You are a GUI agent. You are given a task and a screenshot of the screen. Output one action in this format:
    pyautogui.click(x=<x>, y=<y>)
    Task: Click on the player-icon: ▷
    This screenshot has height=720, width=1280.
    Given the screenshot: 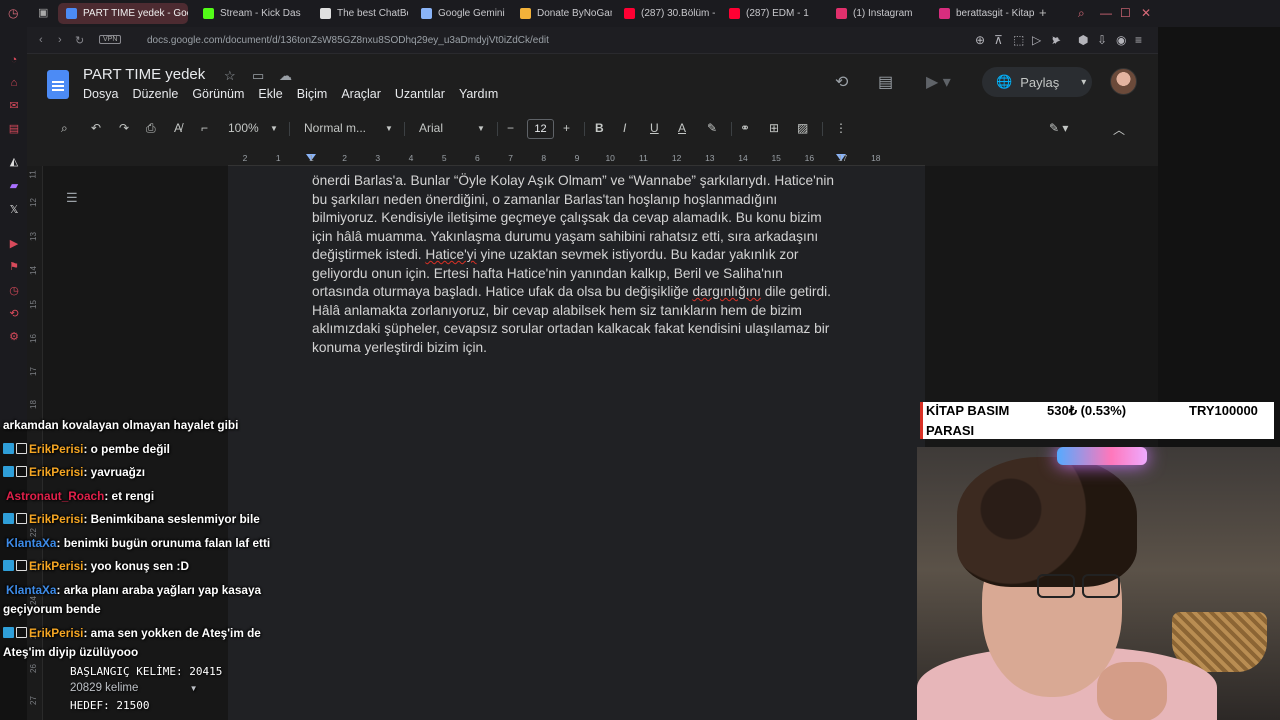 What is the action you would take?
    pyautogui.click(x=1036, y=40)
    